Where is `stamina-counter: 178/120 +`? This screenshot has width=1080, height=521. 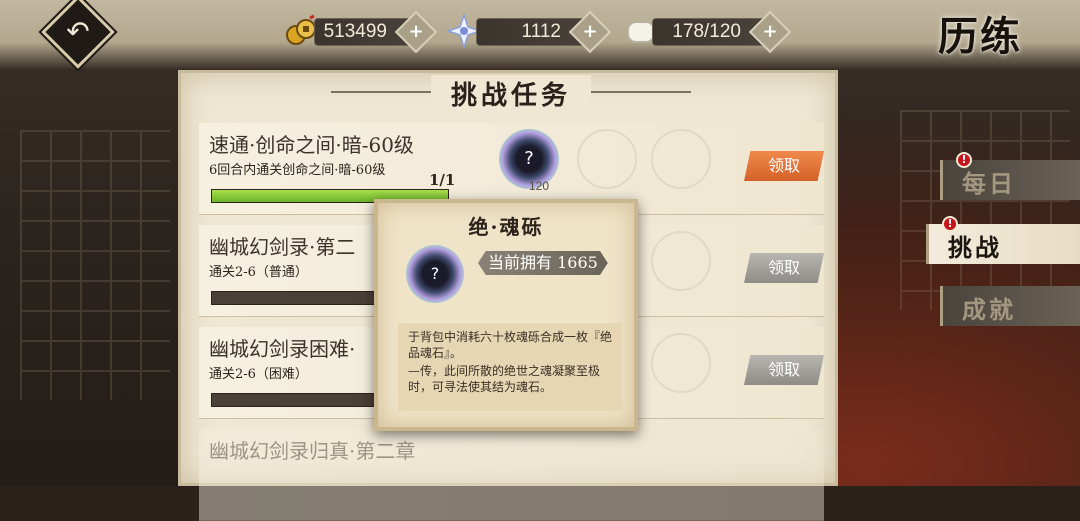 stamina-counter: 178/120 + is located at coordinates (722, 32).